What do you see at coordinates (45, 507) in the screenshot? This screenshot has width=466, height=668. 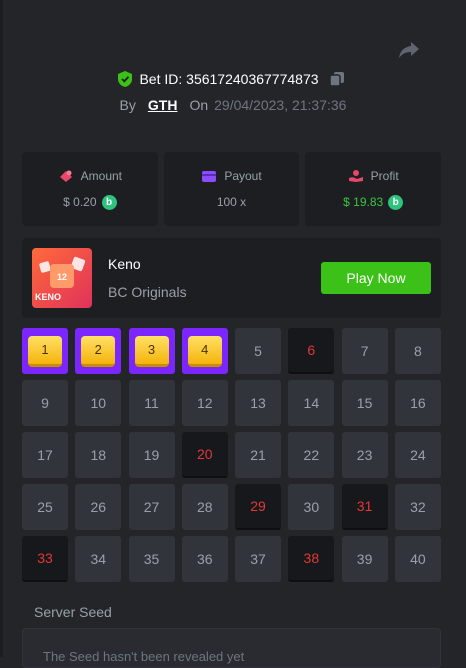 I see `keno-cell: 25` at bounding box center [45, 507].